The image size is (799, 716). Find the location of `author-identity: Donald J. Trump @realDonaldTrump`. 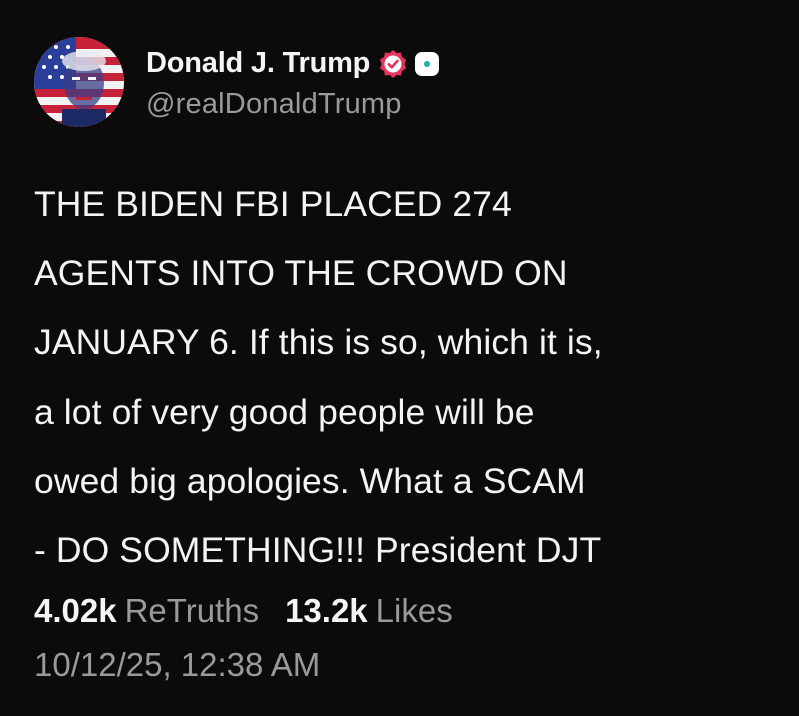

author-identity: Donald J. Trump @realDonaldTrump is located at coordinates (293, 82).